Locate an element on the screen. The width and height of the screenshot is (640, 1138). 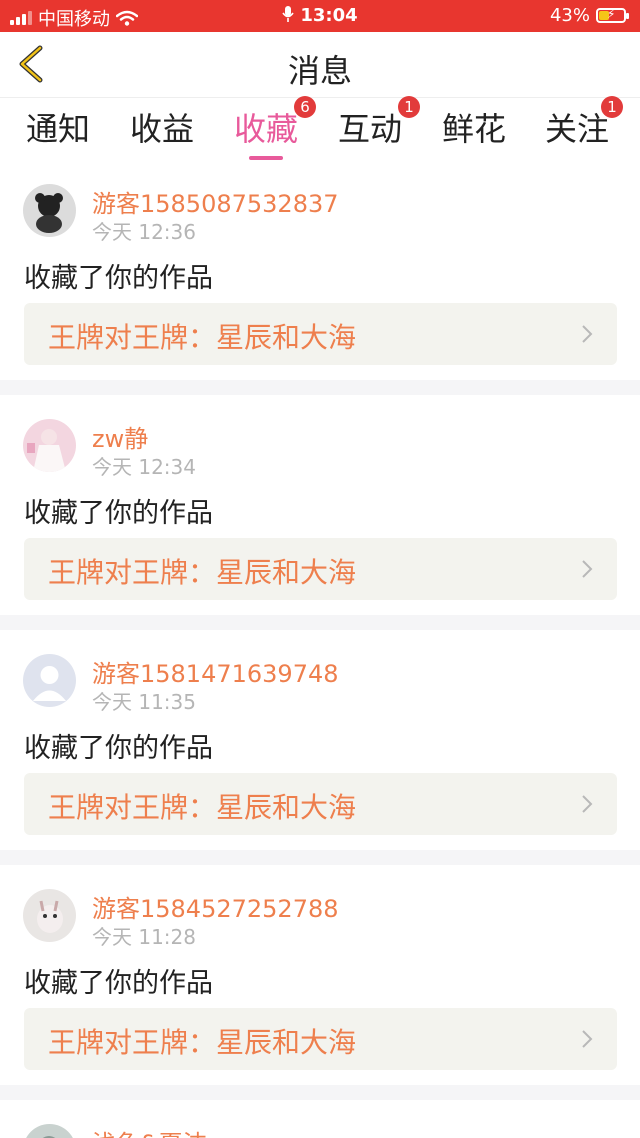
status-time: 13:04 is located at coordinates (320, 15).